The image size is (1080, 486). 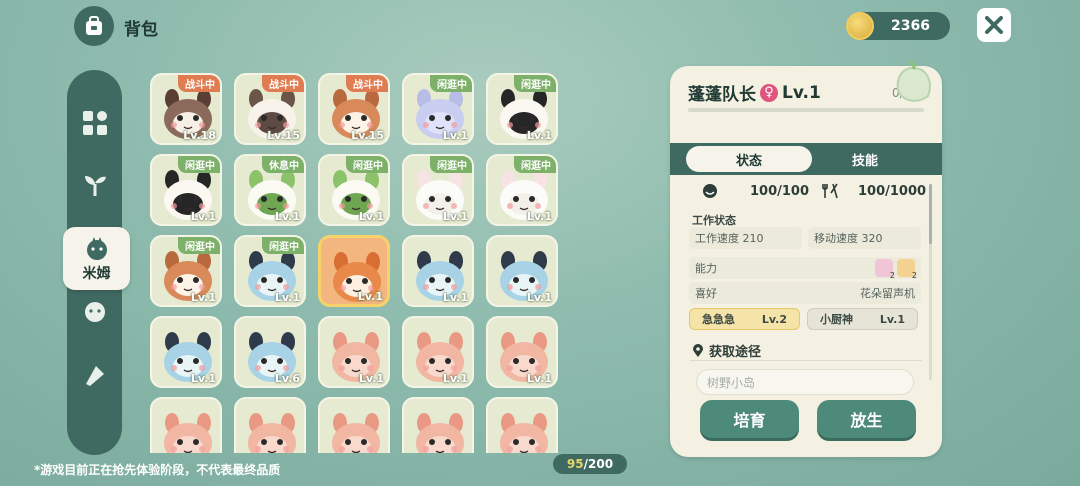 I want to click on creature-icon, so click(x=94, y=312).